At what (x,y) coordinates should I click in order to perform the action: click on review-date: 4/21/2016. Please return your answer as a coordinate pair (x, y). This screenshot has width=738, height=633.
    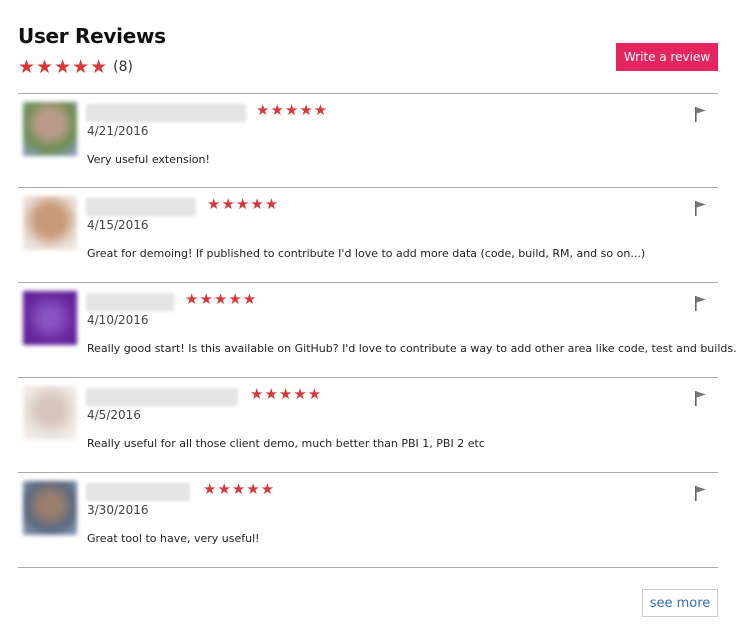
    Looking at the image, I should click on (118, 131).